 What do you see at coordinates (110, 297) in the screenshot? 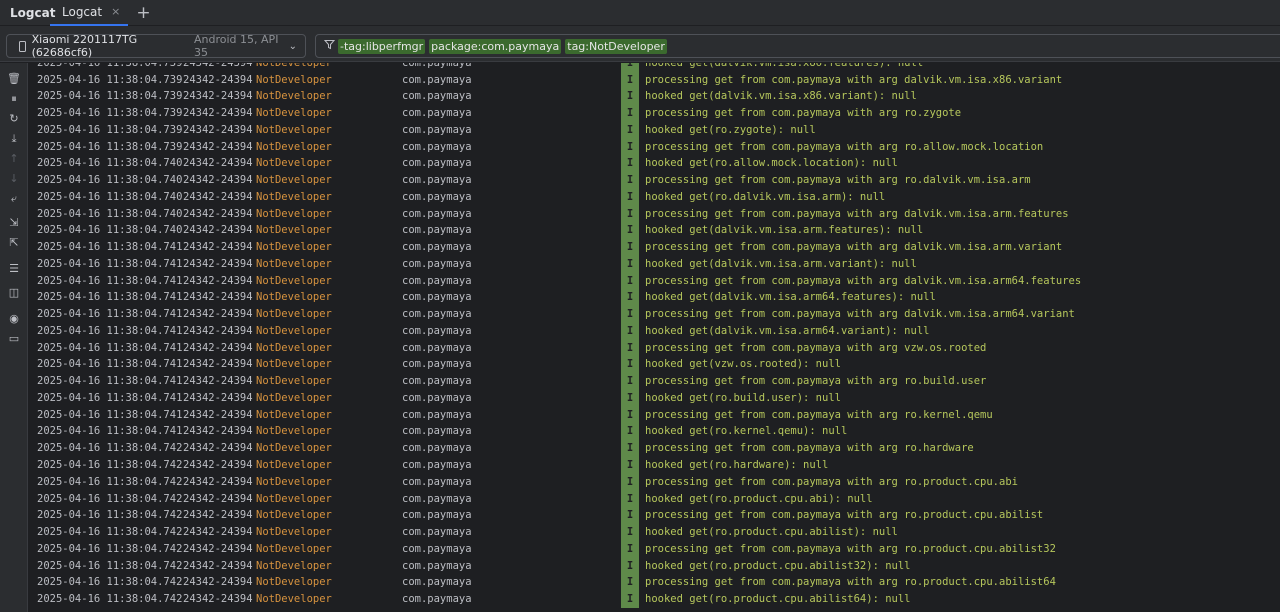
I see `log-time: 2025-04-16 11:38:04.741` at bounding box center [110, 297].